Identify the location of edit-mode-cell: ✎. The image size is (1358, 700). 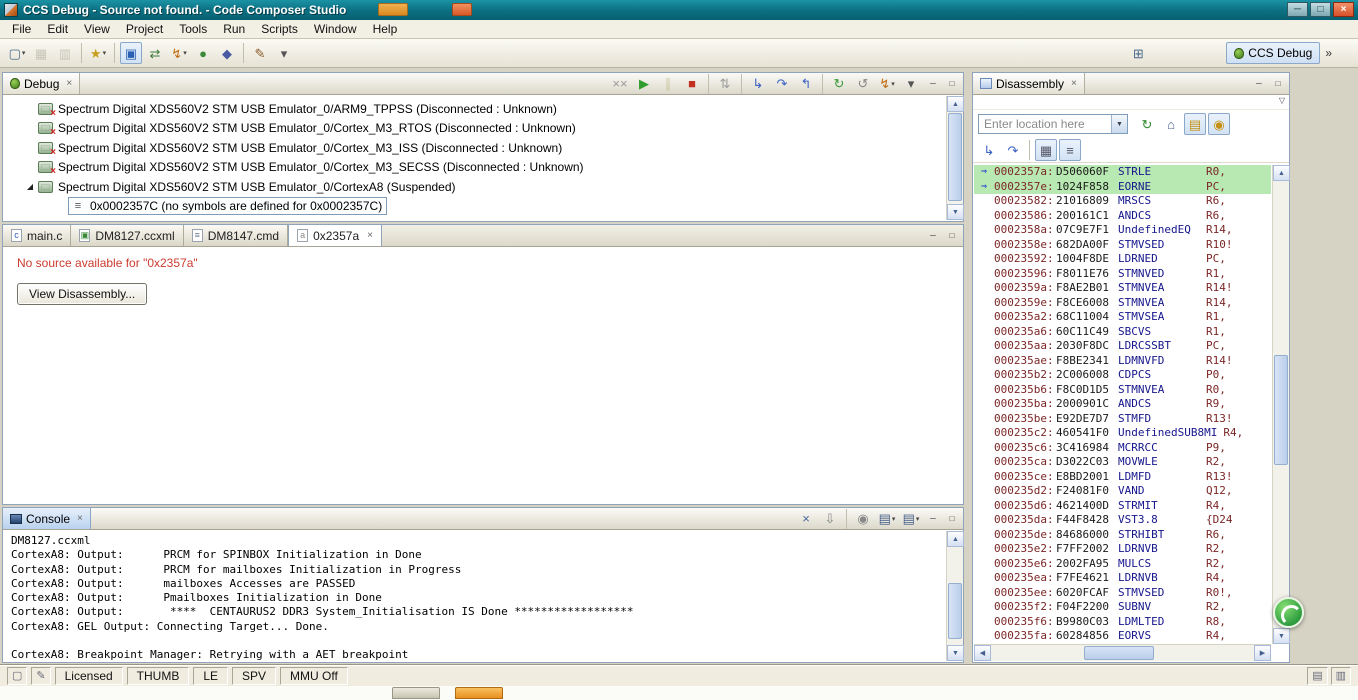
(41, 675).